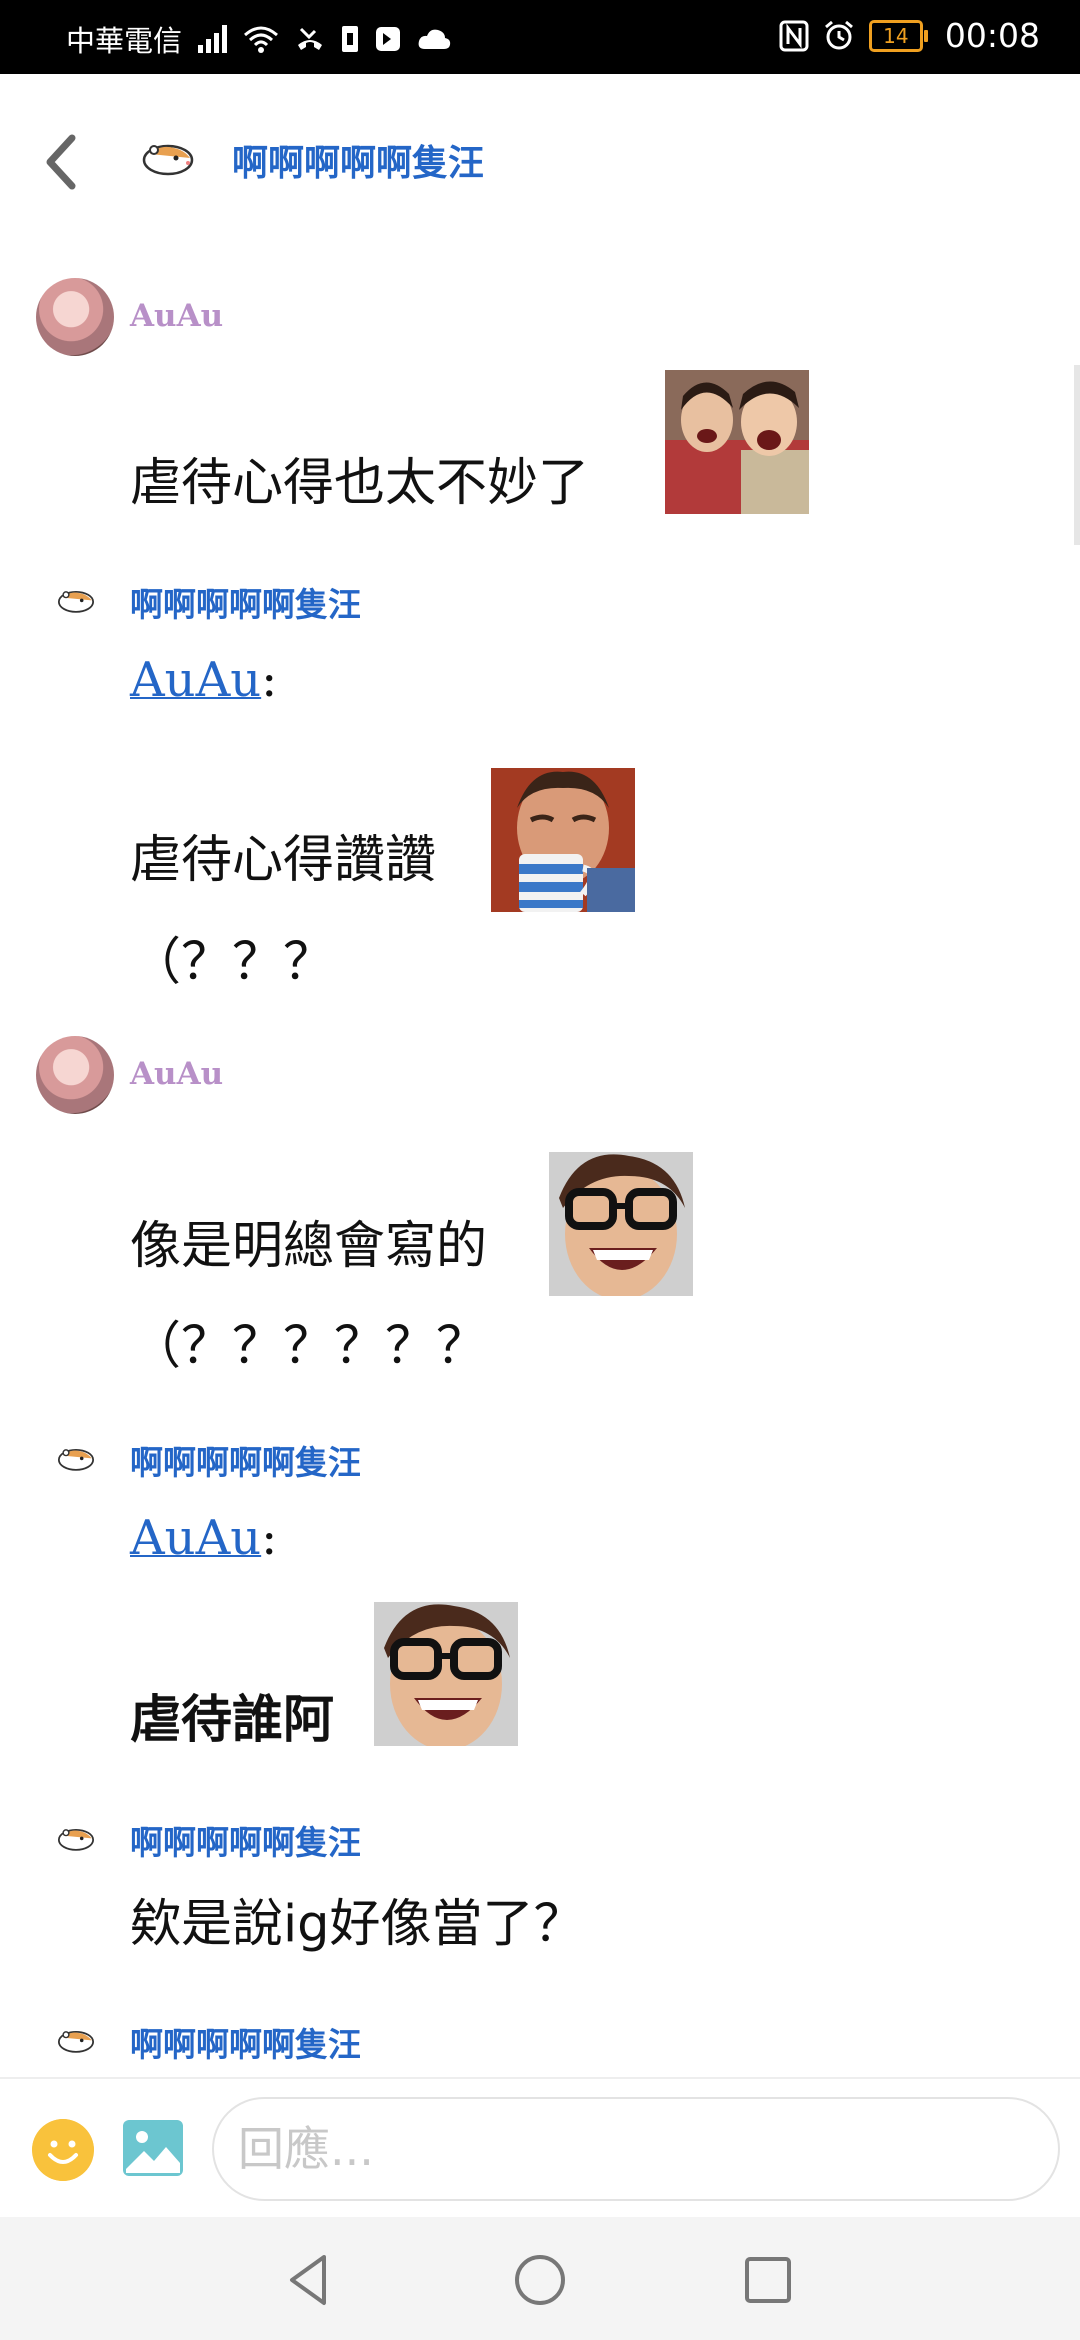 This screenshot has width=1080, height=2340. What do you see at coordinates (737, 442) in the screenshot?
I see `laughing-men-sticker` at bounding box center [737, 442].